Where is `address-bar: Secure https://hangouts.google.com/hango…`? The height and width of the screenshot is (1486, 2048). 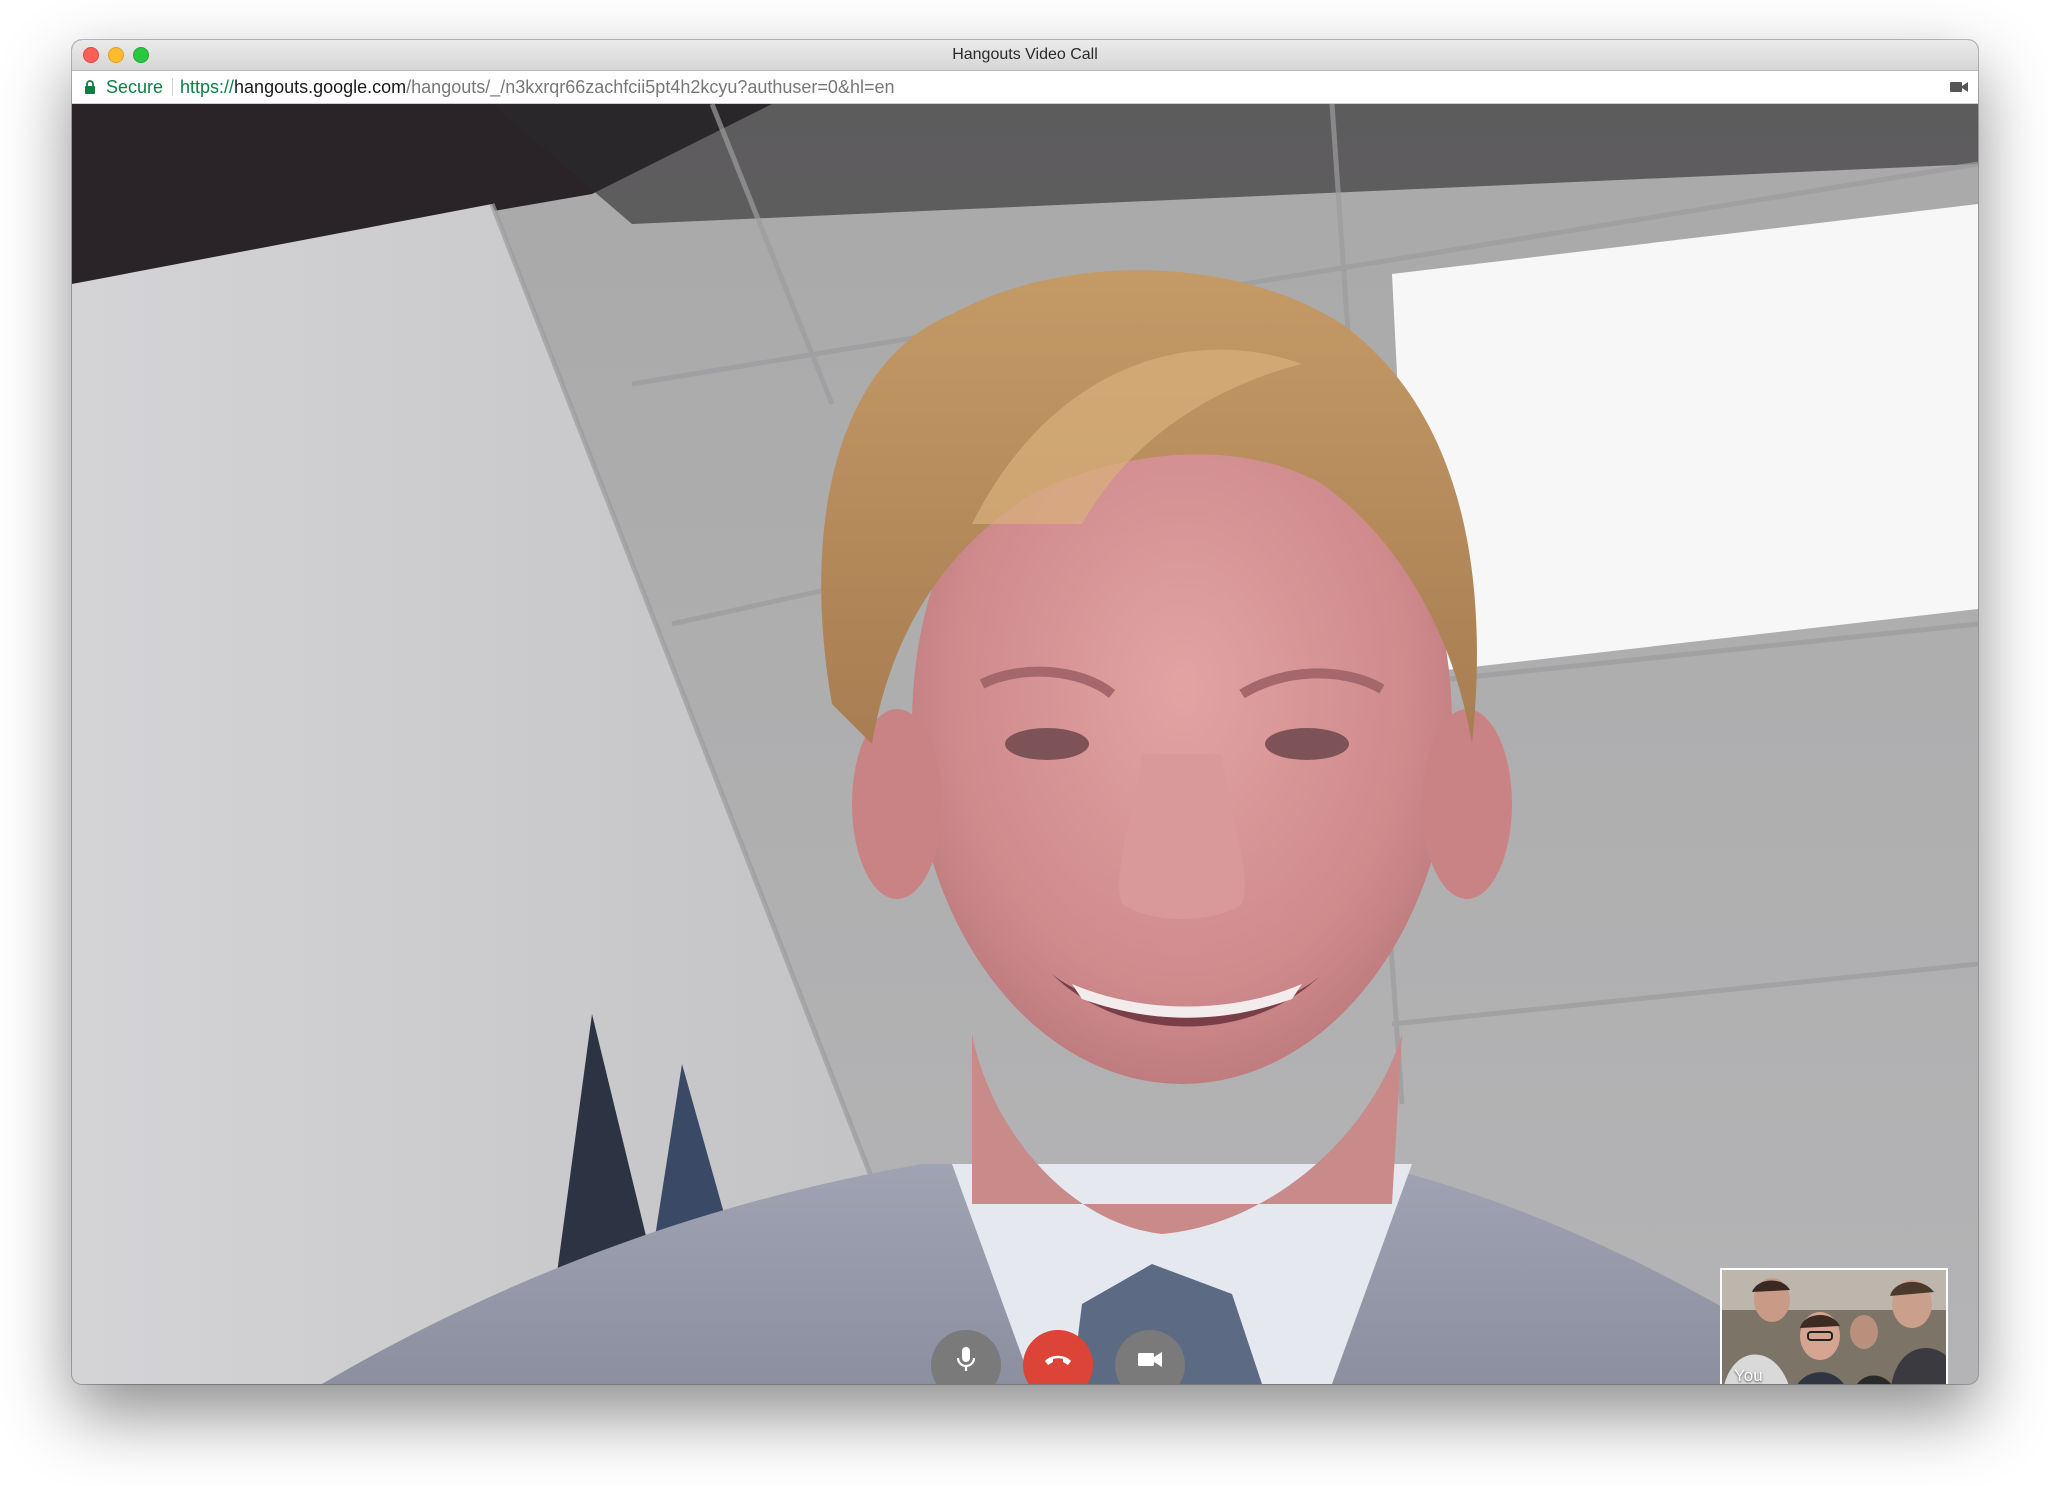
address-bar: Secure https://hangouts.google.com/hango… is located at coordinates (1025, 87).